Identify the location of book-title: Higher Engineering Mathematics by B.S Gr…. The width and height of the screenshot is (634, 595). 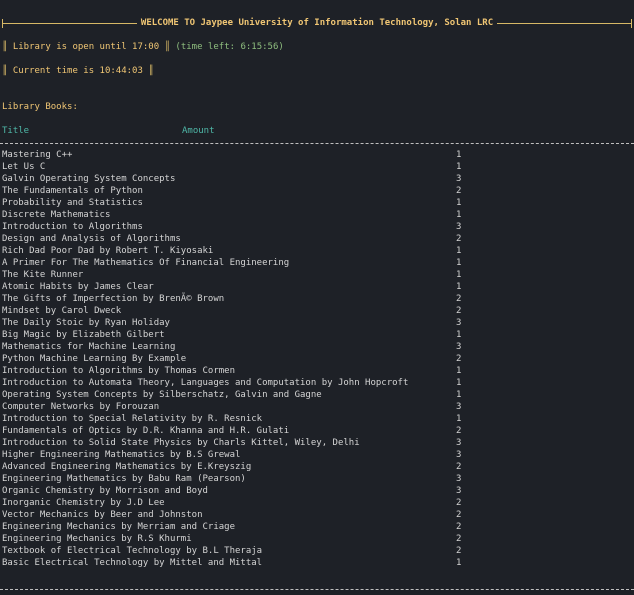
(121, 455).